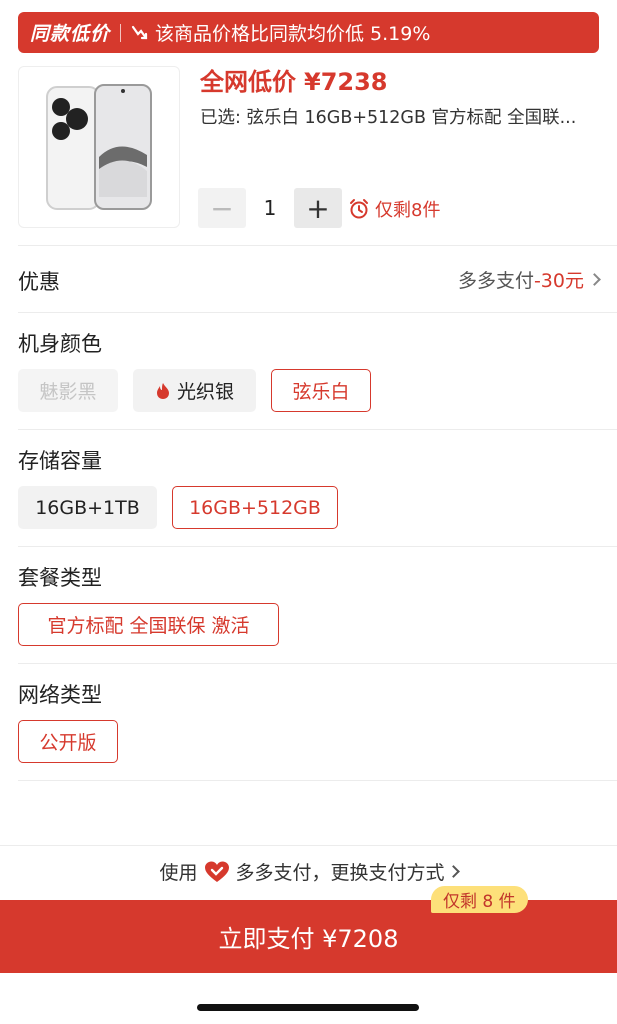 The height and width of the screenshot is (1024, 617). I want to click on price-banner: 同款低价 该商品价格比同款均价低 5.19%, so click(308, 32).